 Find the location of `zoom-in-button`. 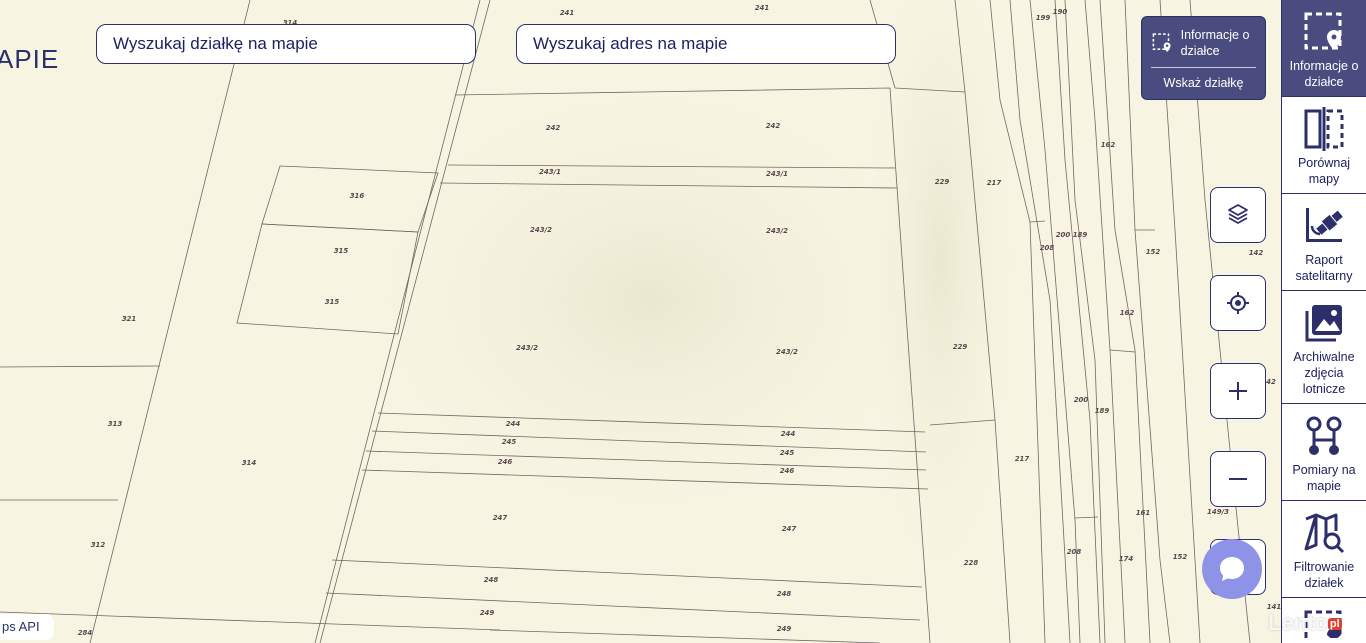

zoom-in-button is located at coordinates (1238, 391).